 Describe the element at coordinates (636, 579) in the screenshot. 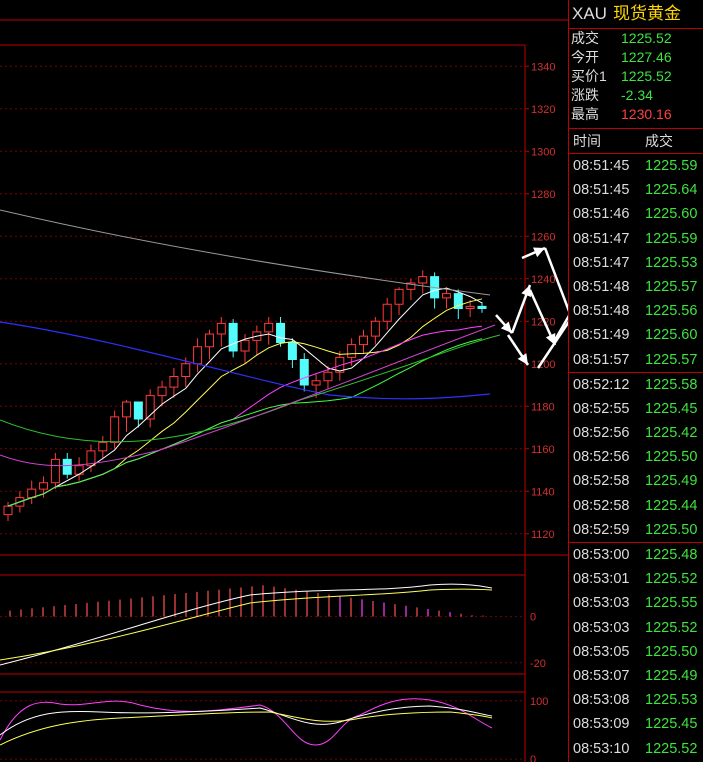

I see `tick-row: 08:53:01 1225.52` at that location.